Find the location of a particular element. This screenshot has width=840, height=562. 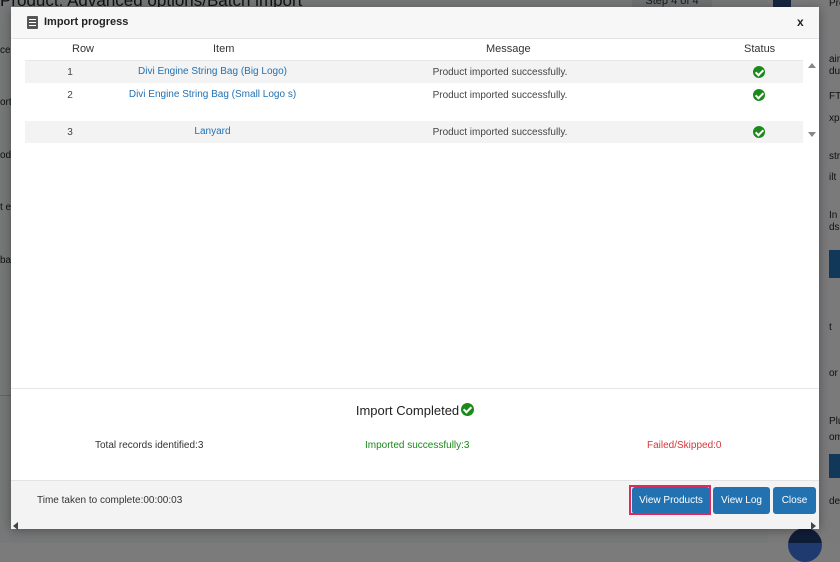

scroll-left-icon is located at coordinates (15, 526).